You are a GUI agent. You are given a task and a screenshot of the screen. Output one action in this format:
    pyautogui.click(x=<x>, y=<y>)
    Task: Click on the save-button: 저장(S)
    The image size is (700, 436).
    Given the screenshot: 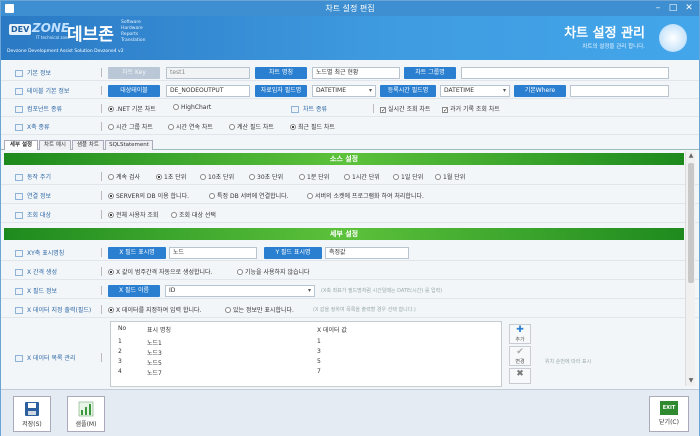 What is the action you would take?
    pyautogui.click(x=32, y=414)
    